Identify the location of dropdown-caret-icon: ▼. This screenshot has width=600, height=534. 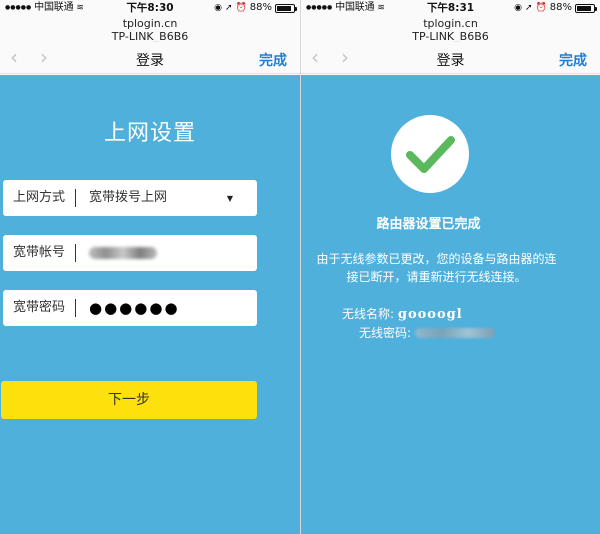
(229, 198).